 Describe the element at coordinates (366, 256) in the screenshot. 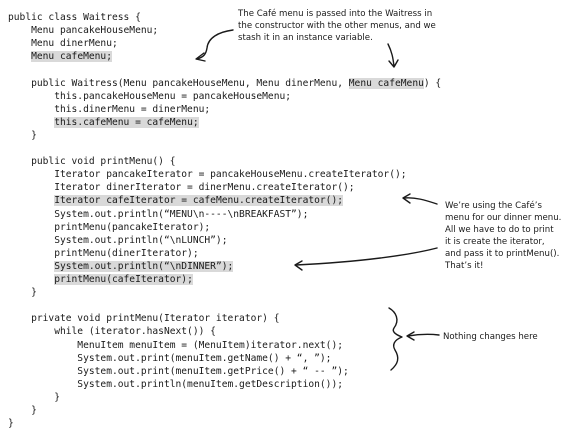

I see `arrow-to-dinner-print` at that location.